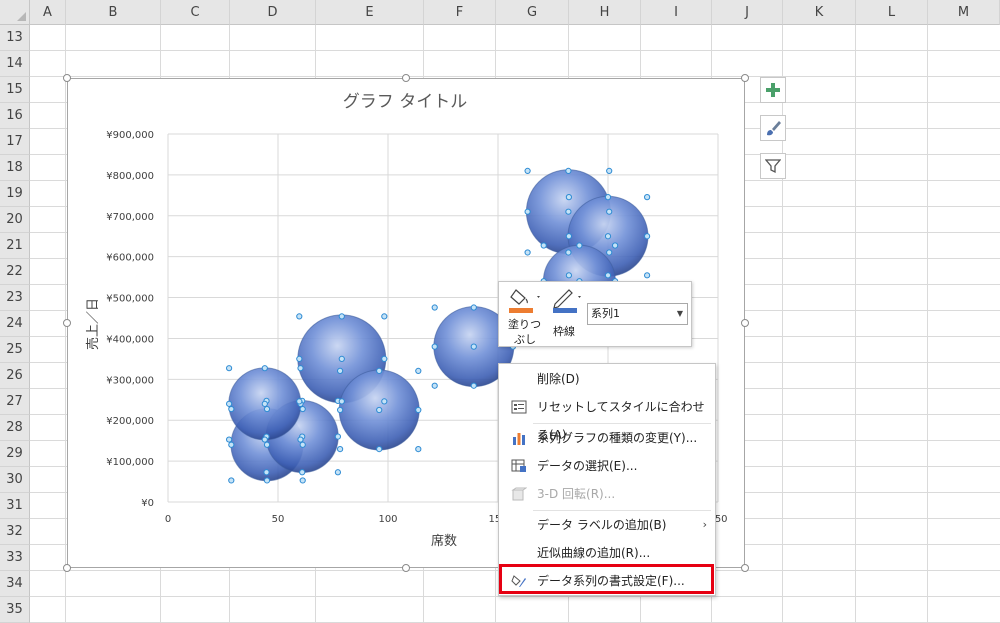  I want to click on row-header-16: 16, so click(15, 116).